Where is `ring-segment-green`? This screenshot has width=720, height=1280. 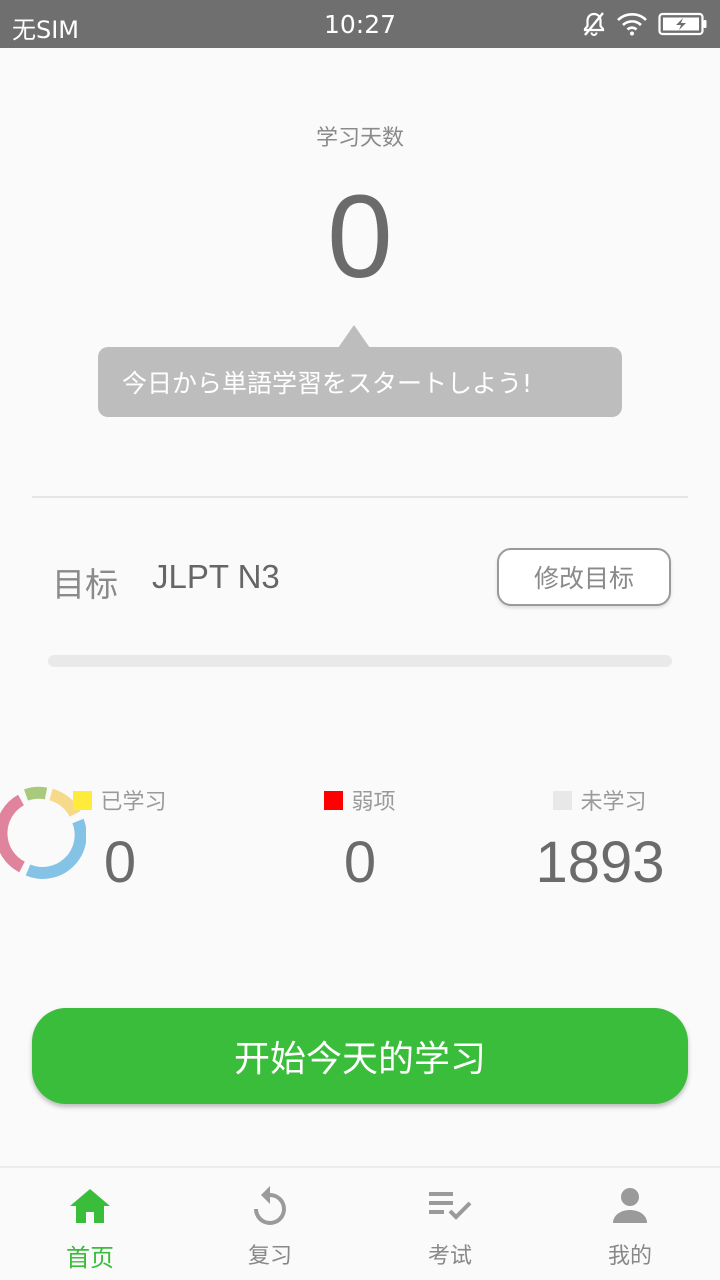 ring-segment-green is located at coordinates (35, 793).